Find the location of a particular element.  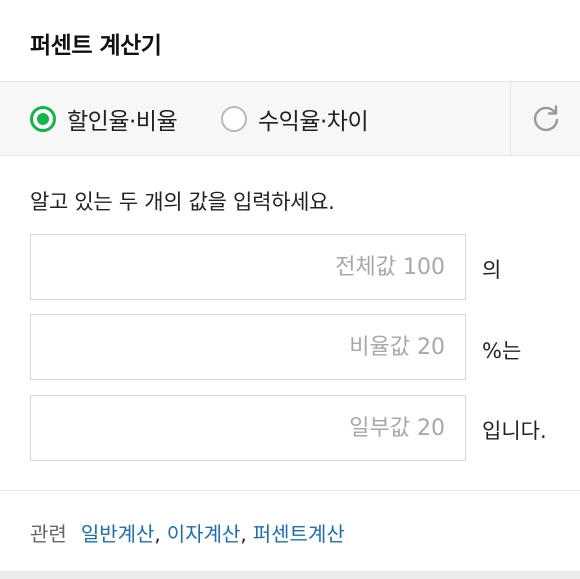

mode-label-profit-difference: 수익율·차이 is located at coordinates (313, 122).